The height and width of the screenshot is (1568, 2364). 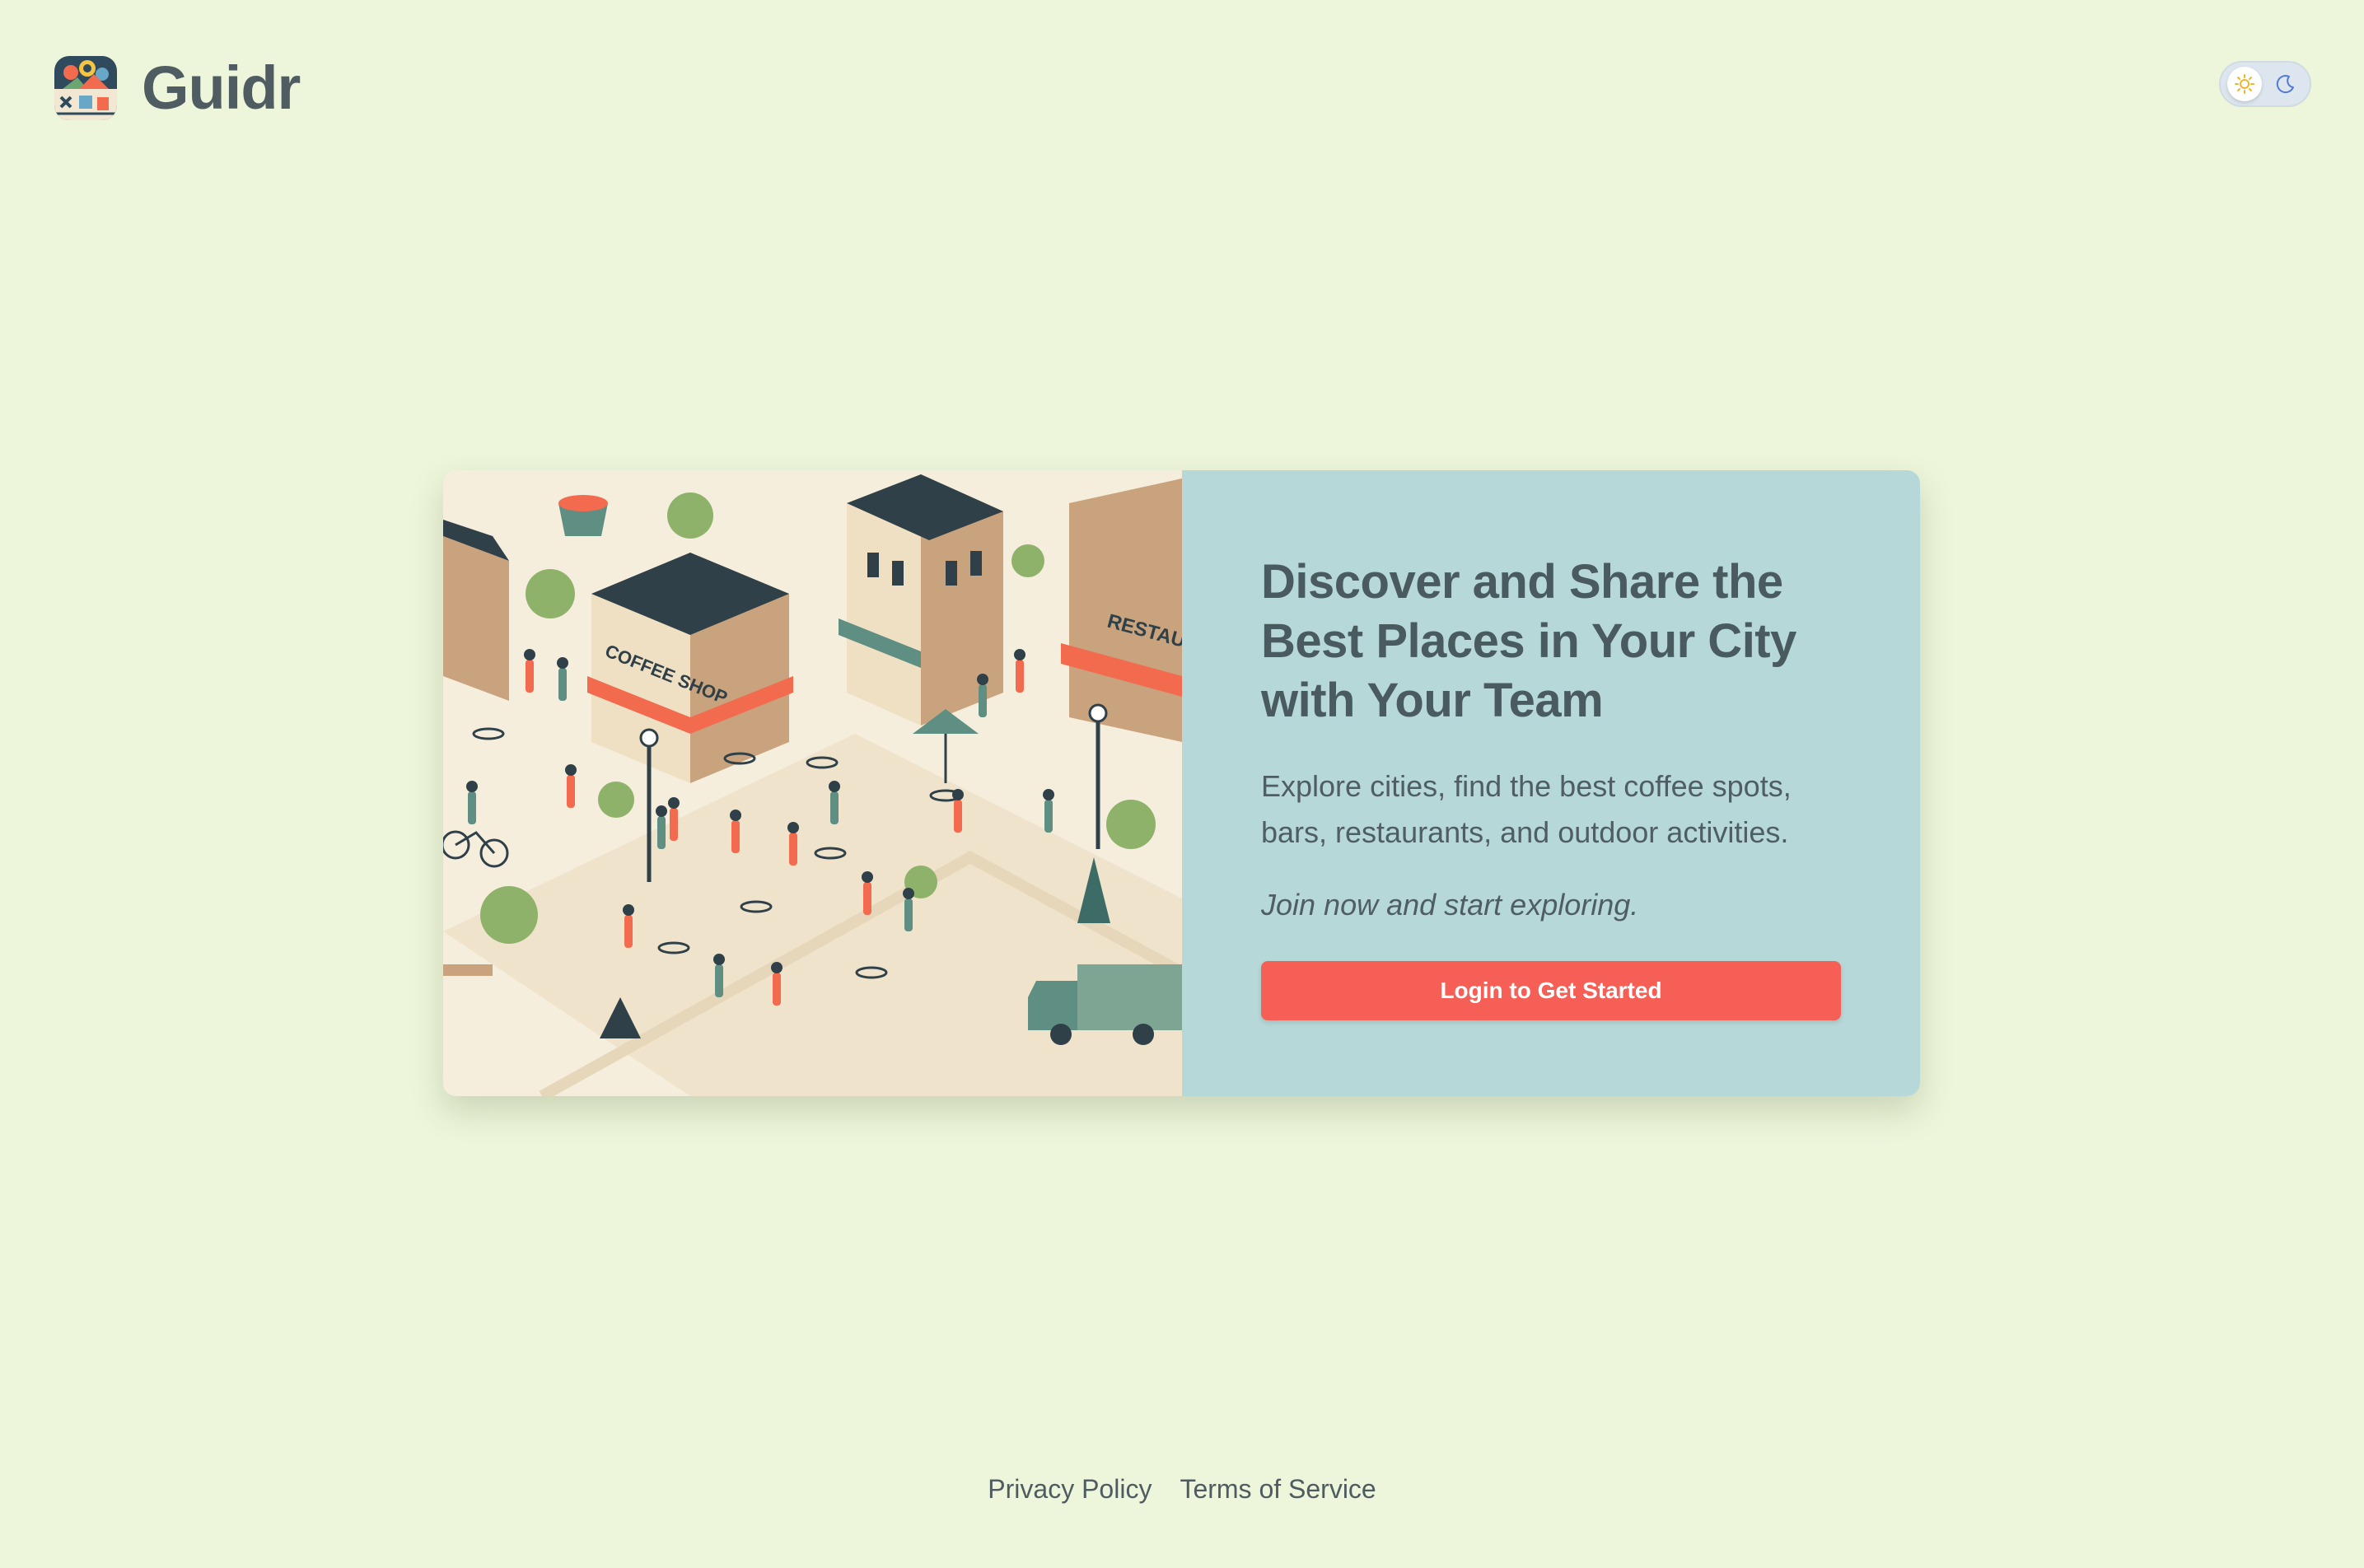 I want to click on city-street-illustration: COFFEE SHOP RESTAUR, so click(x=813, y=783).